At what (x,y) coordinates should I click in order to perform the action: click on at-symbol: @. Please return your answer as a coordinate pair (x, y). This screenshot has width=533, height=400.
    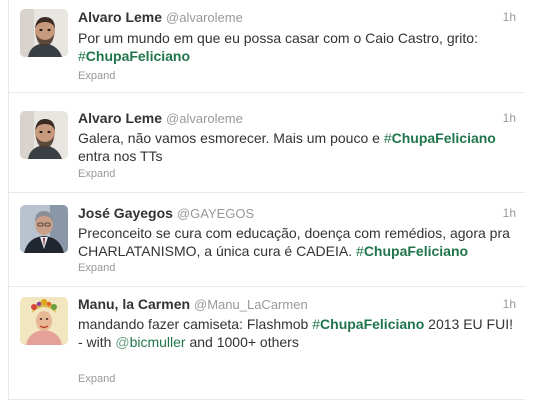
    Looking at the image, I should click on (122, 342).